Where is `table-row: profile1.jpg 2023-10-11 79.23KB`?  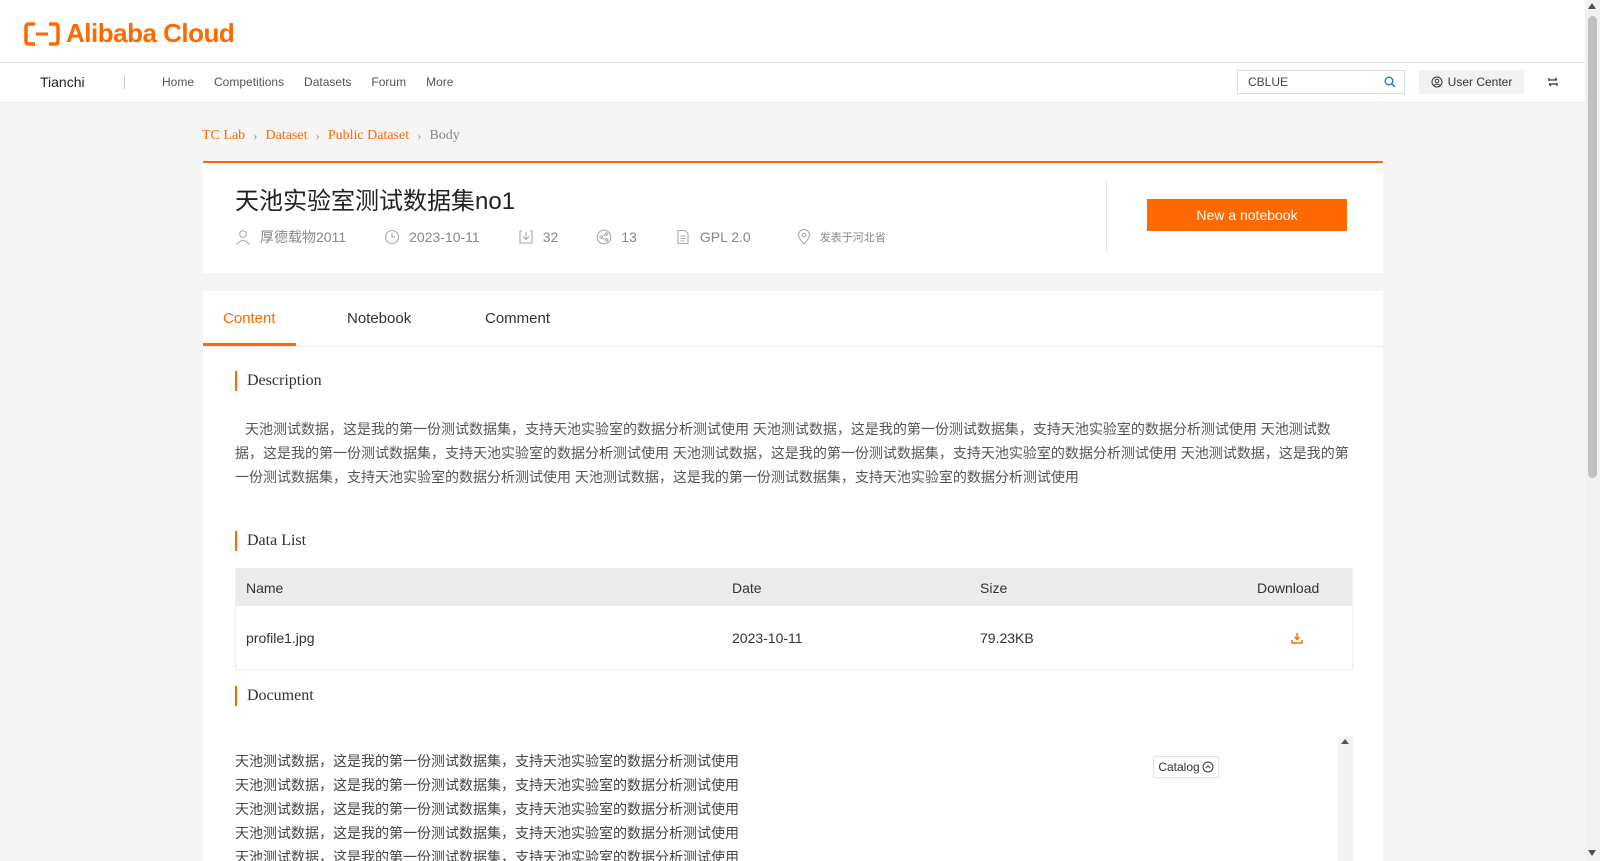
table-row: profile1.jpg 2023-10-11 79.23KB is located at coordinates (794, 637).